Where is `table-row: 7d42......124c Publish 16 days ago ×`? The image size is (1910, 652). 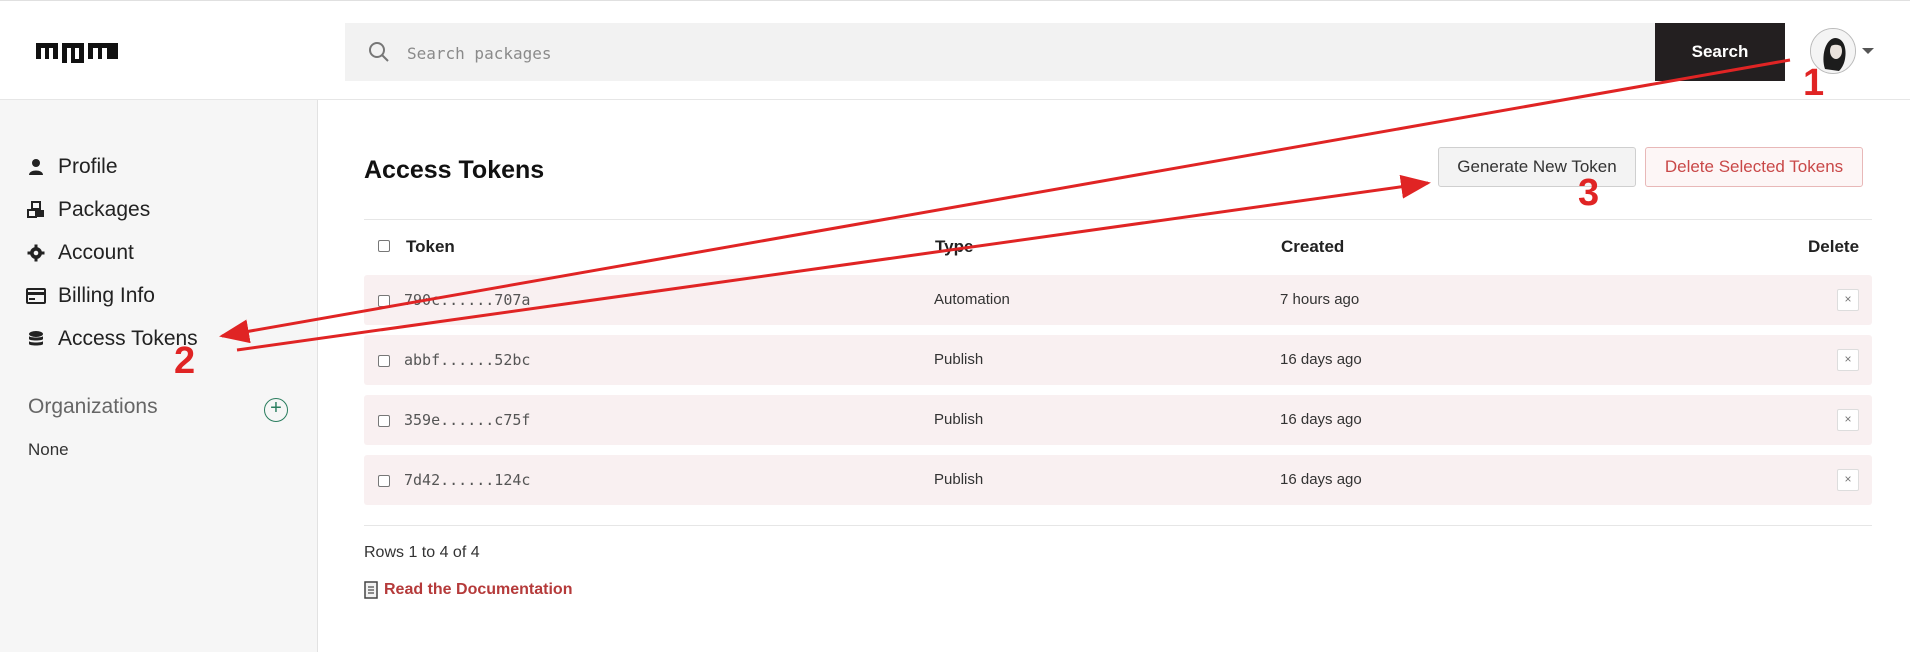 table-row: 7d42......124c Publish 16 days ago × is located at coordinates (1118, 480).